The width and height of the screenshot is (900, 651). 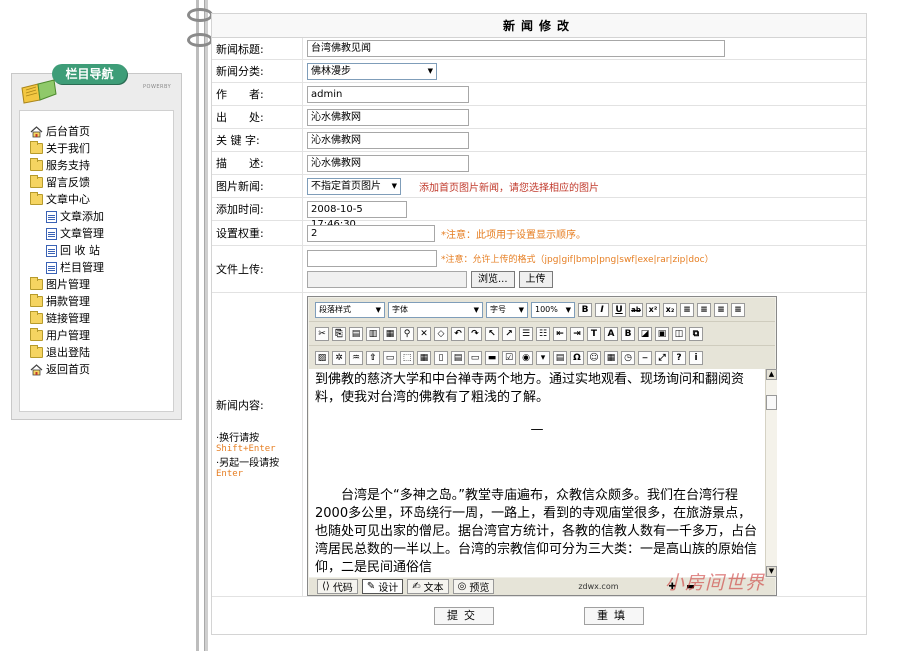 I want to click on bold-icon: B, so click(x=585, y=309).